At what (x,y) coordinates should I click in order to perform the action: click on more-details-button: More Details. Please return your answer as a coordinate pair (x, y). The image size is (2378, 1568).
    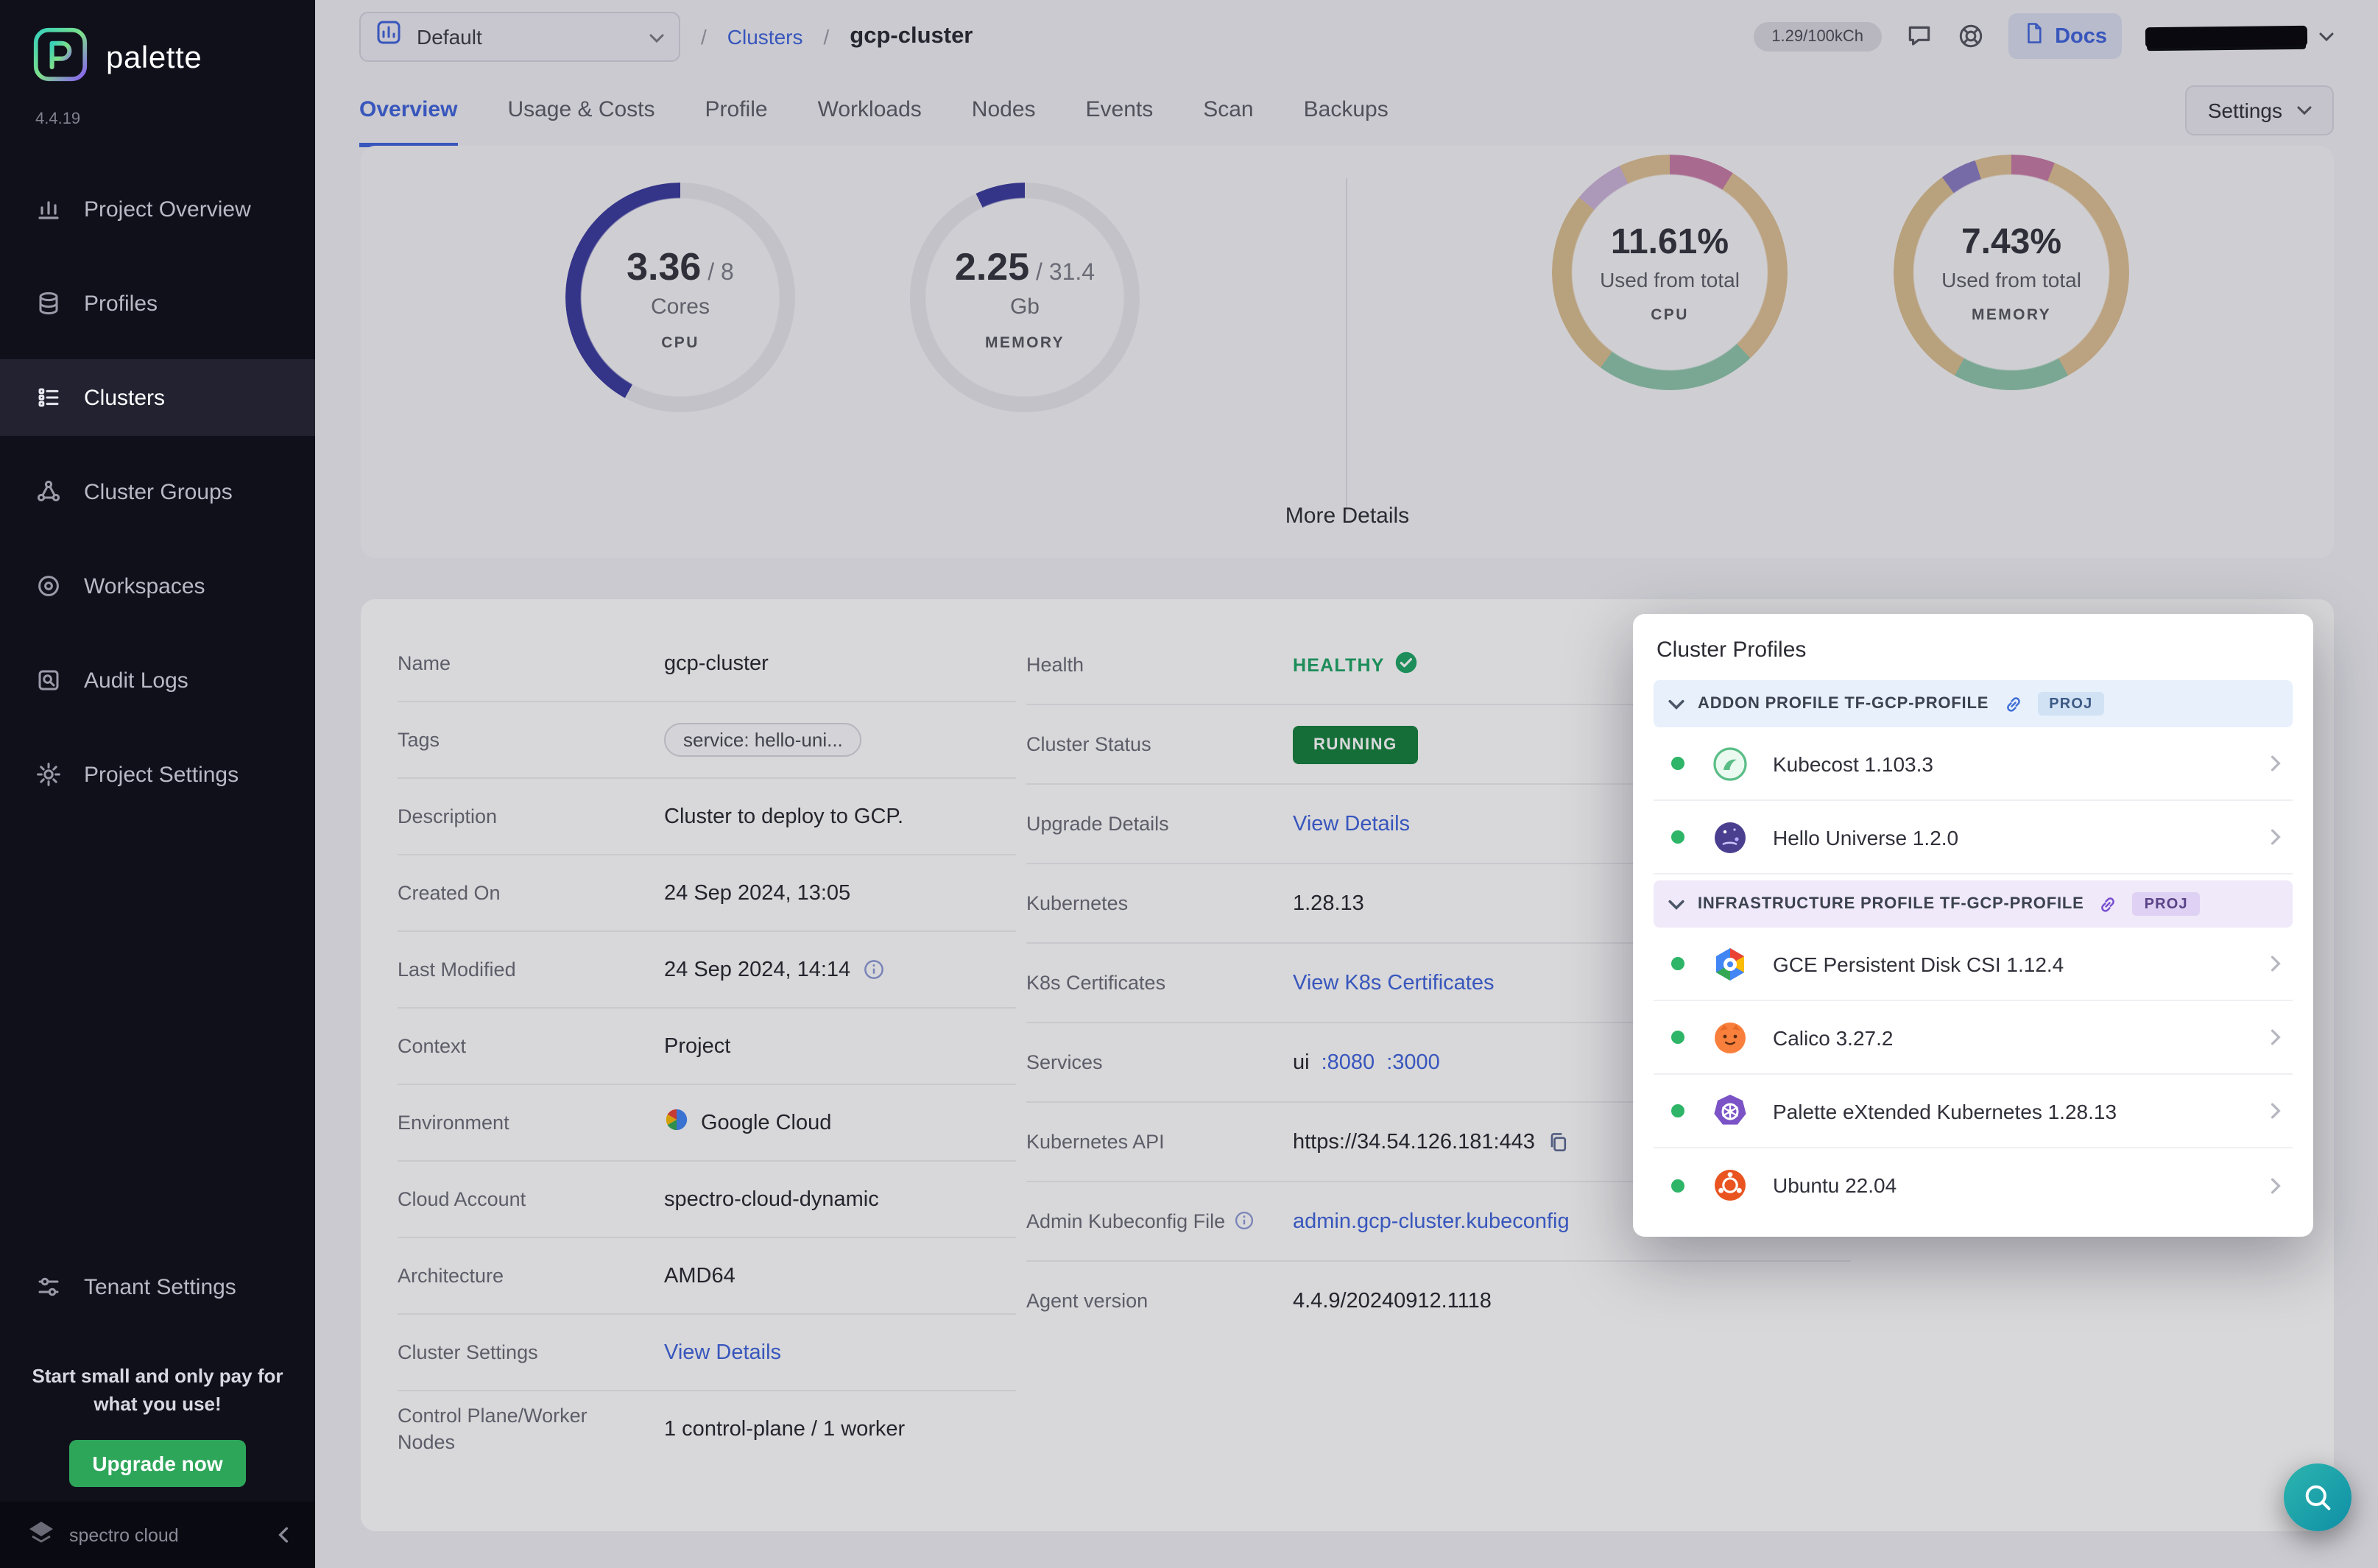
    Looking at the image, I should click on (1347, 516).